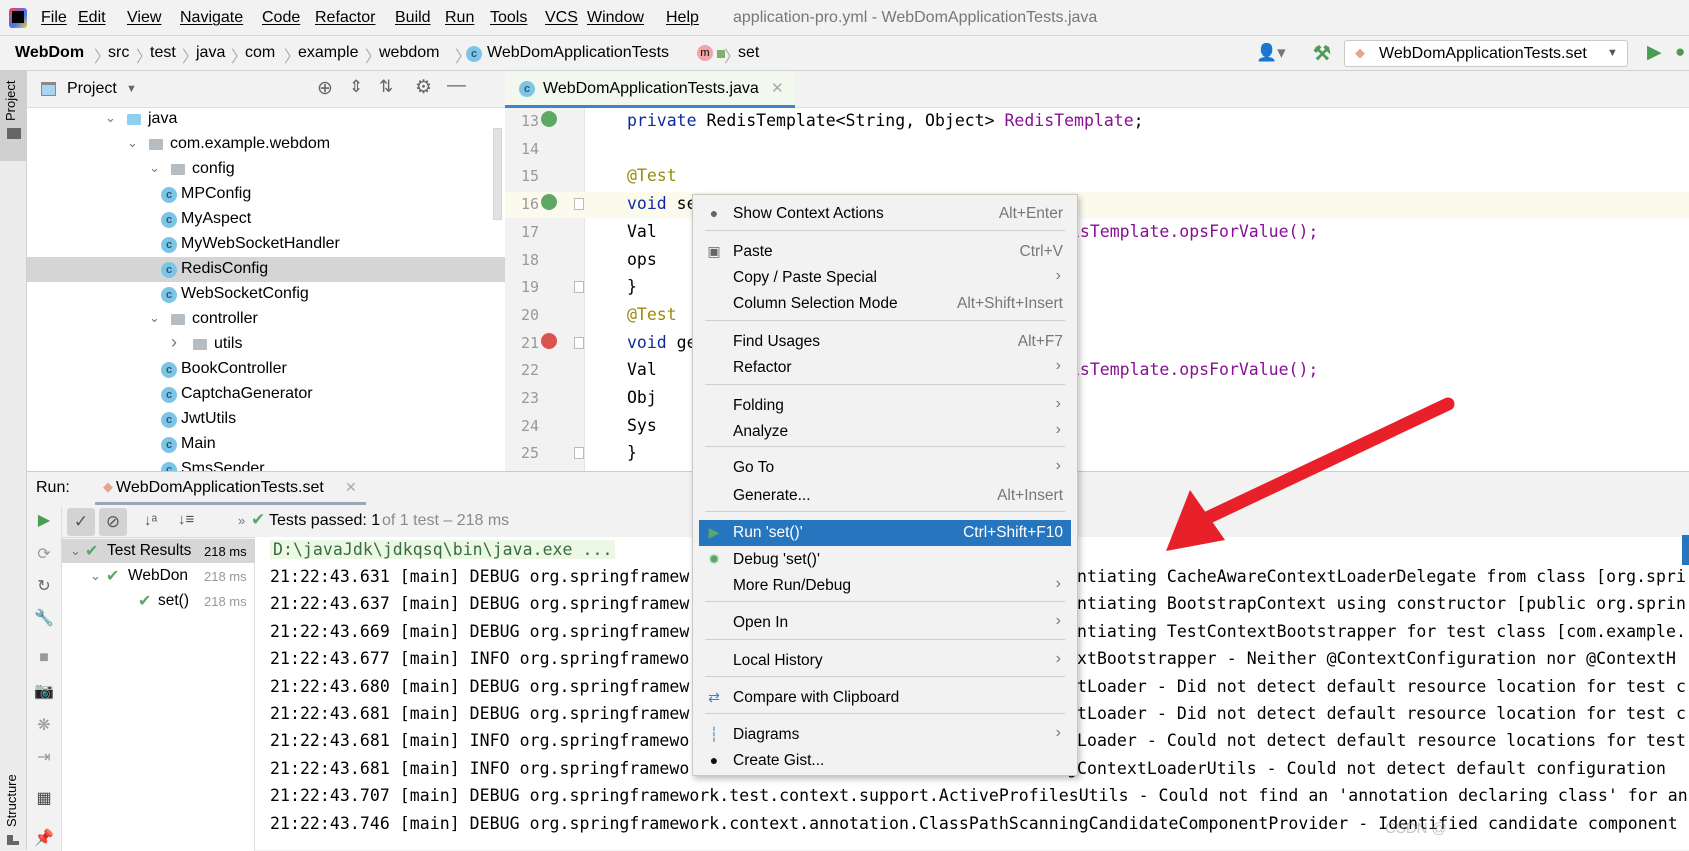 The width and height of the screenshot is (1689, 851). Describe the element at coordinates (266, 319) in the screenshot. I see `tree-item: ⌄ controller` at that location.